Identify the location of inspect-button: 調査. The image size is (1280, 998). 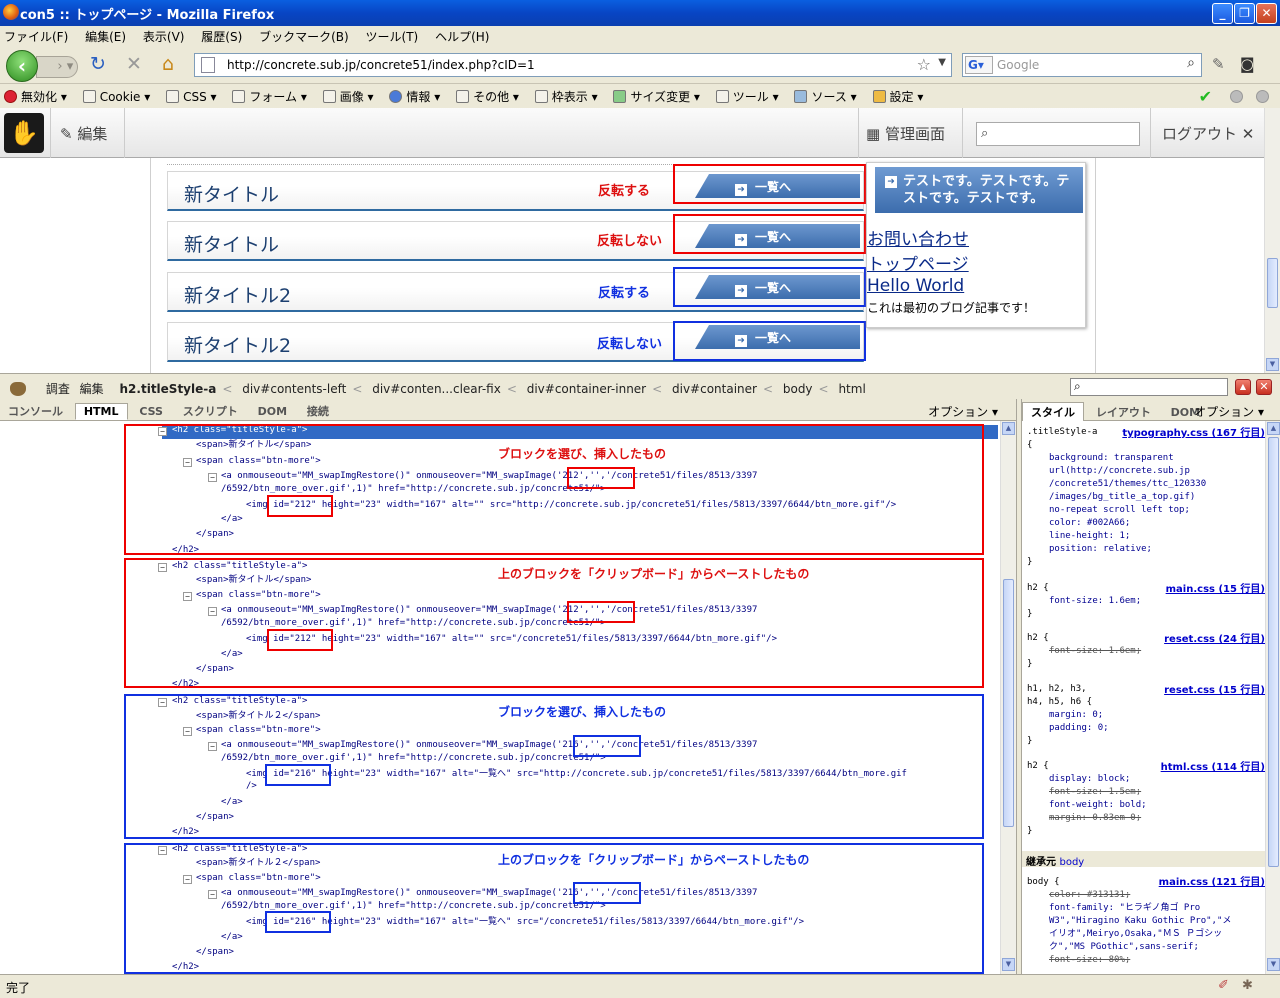
(58, 389).